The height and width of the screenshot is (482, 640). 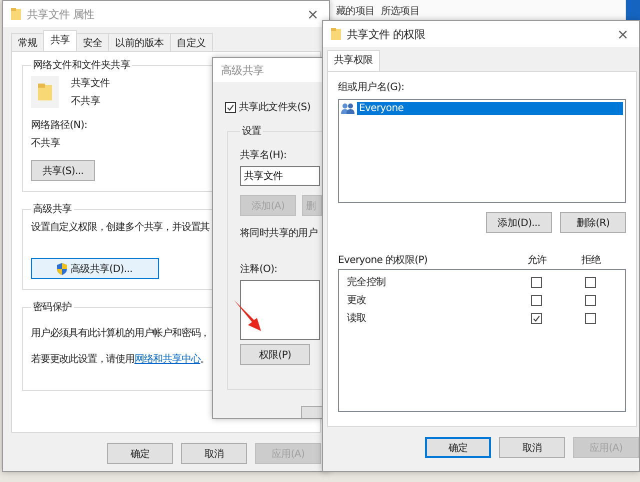 What do you see at coordinates (593, 222) in the screenshot?
I see `dialog-button: 删除(R)` at bounding box center [593, 222].